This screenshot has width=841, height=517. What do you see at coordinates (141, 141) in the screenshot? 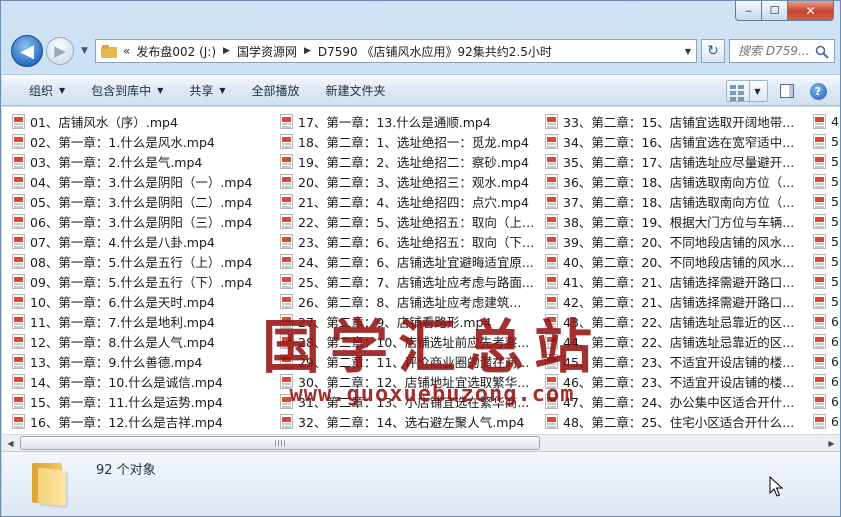
I see `file-item: 02、第一章：1.什么是风水.mp4` at bounding box center [141, 141].